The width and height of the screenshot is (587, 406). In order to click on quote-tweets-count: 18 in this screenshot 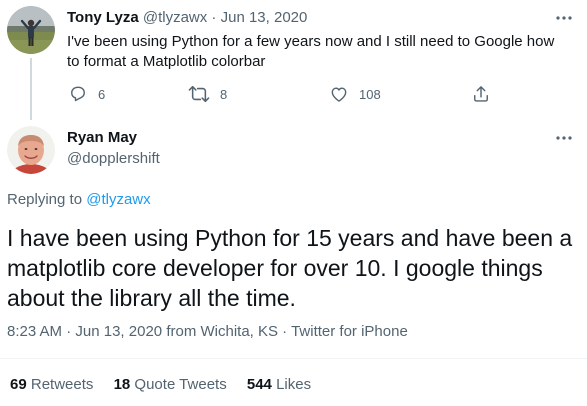, I will do `click(122, 384)`.